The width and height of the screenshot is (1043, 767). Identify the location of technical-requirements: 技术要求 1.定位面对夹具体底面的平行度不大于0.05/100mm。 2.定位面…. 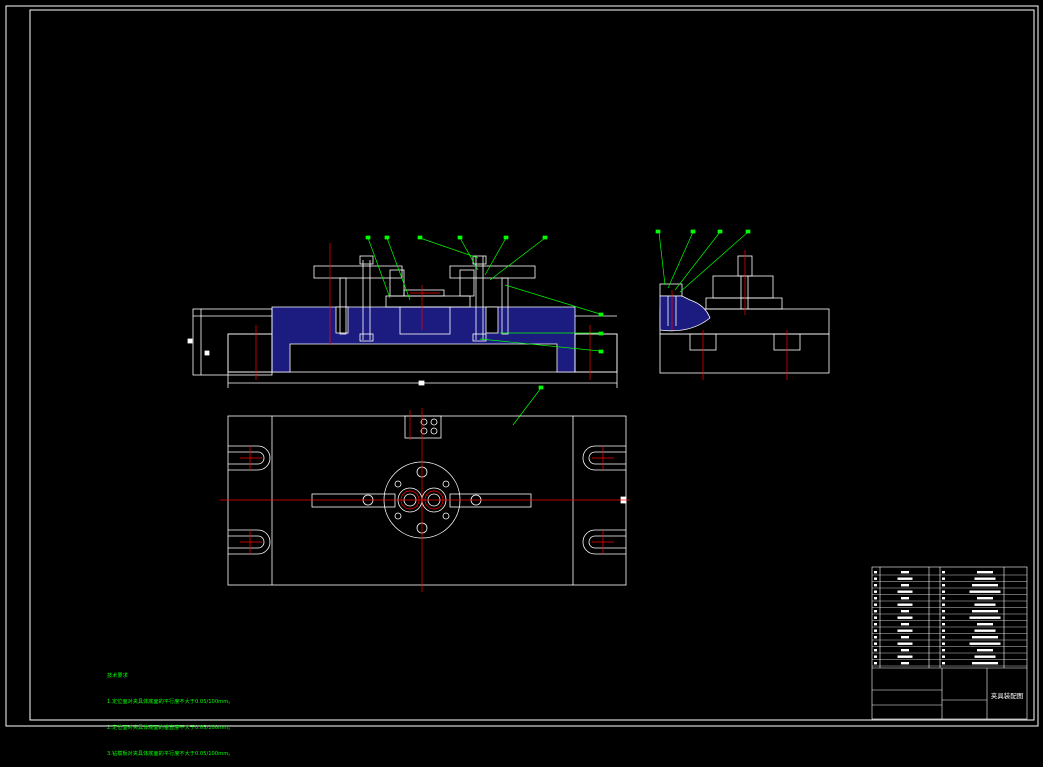
(170, 711).